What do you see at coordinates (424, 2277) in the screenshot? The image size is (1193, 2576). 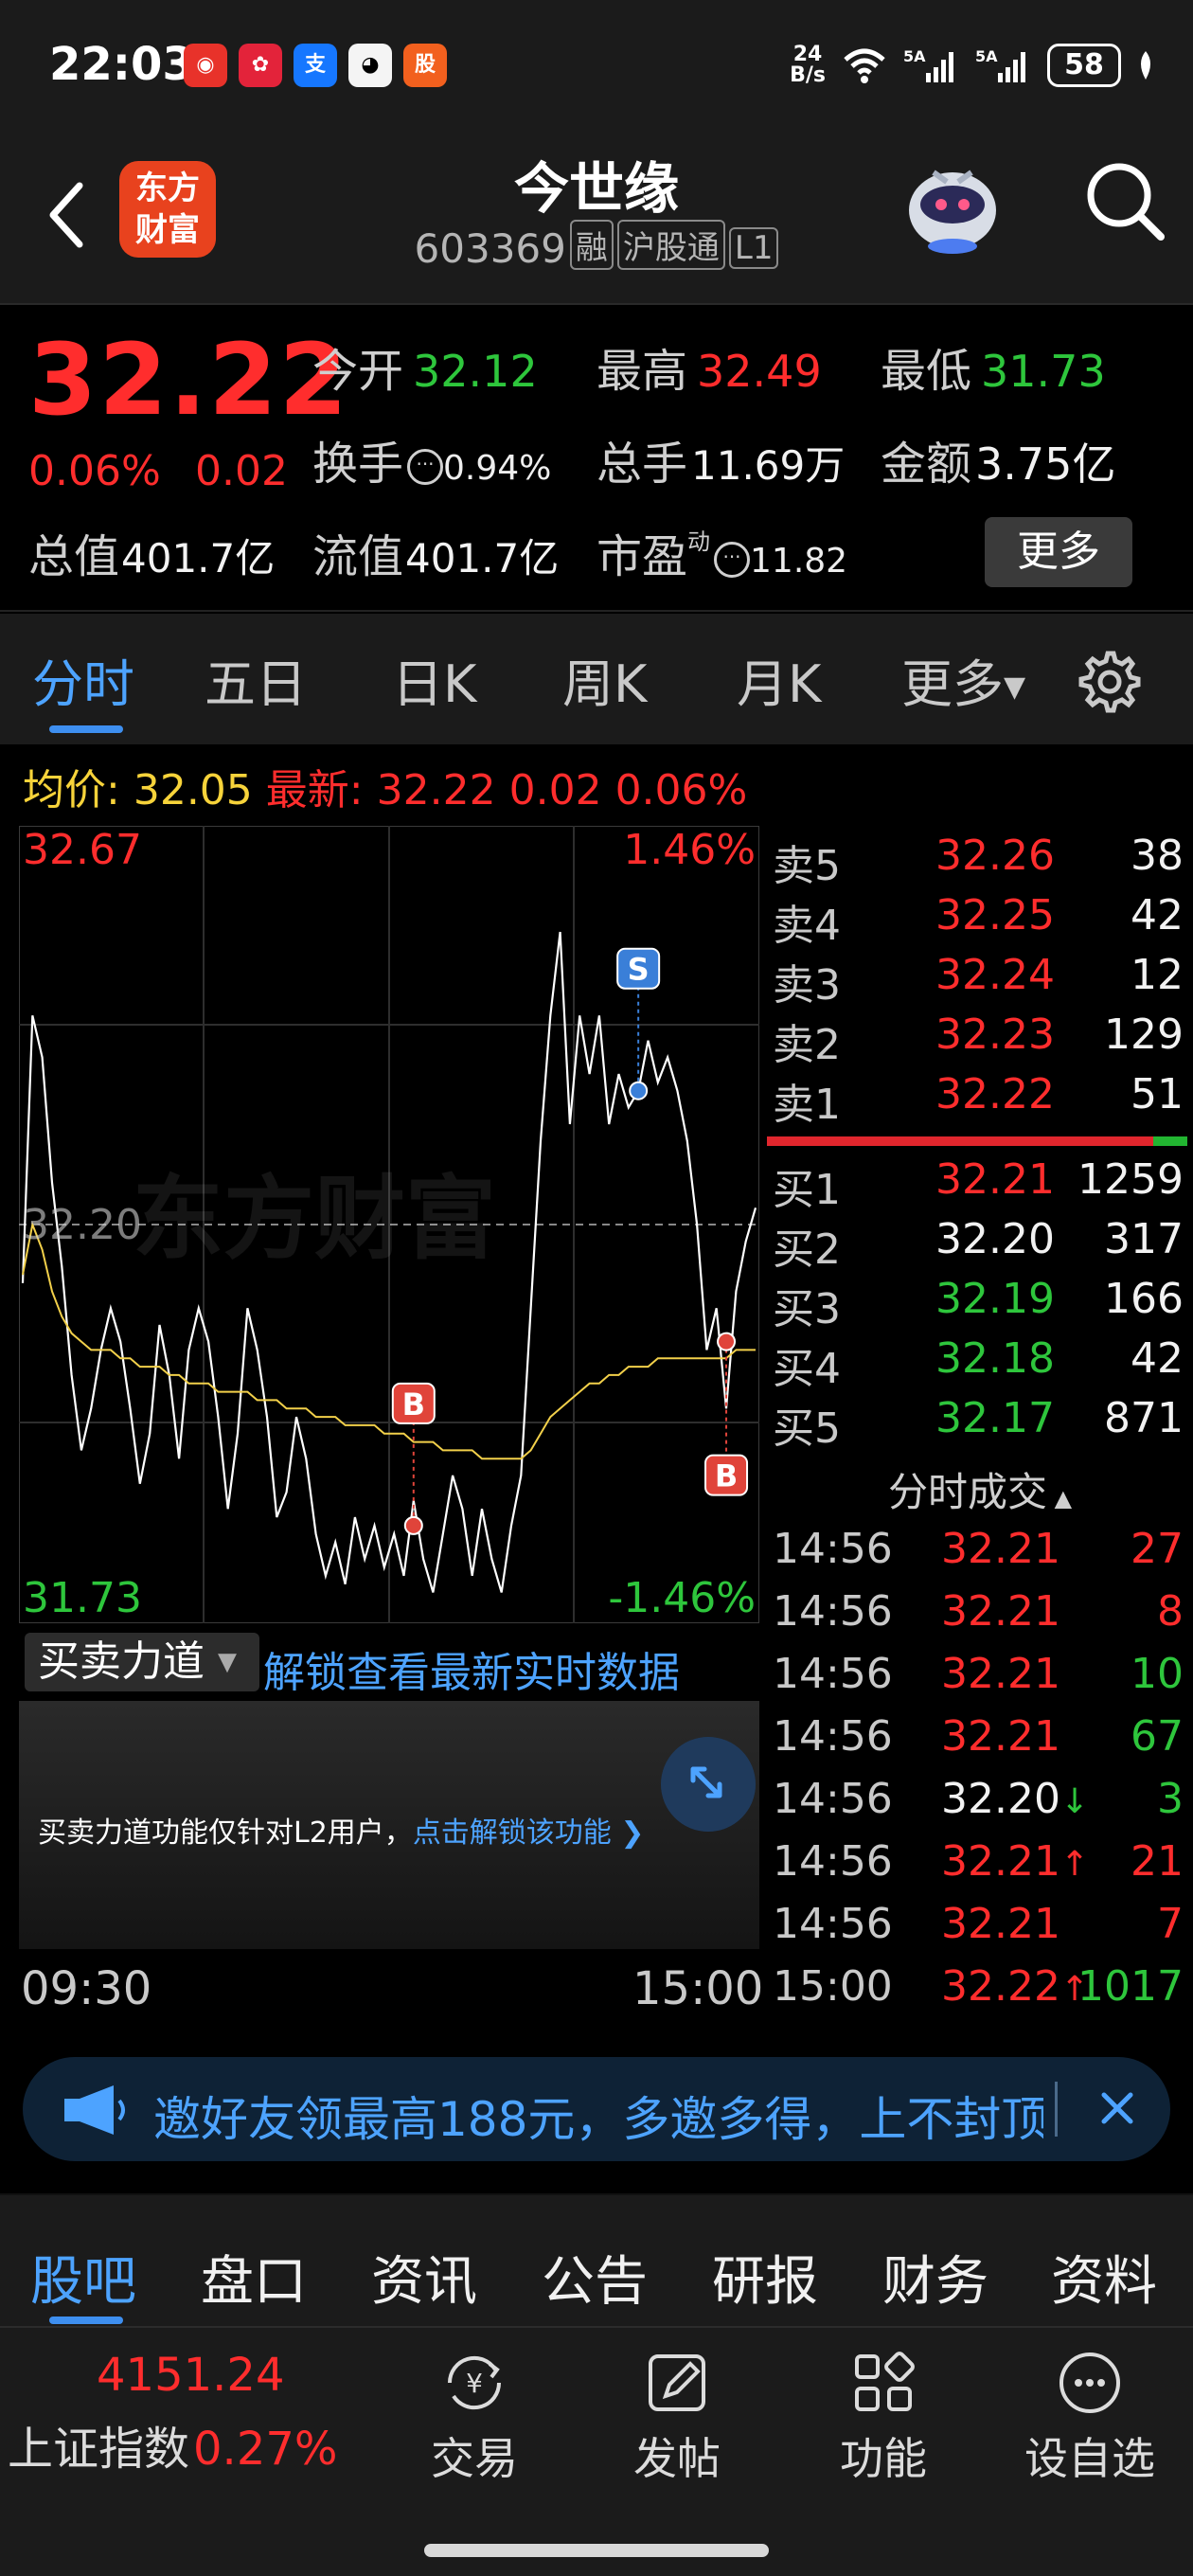 I see `tab-news: 资讯` at bounding box center [424, 2277].